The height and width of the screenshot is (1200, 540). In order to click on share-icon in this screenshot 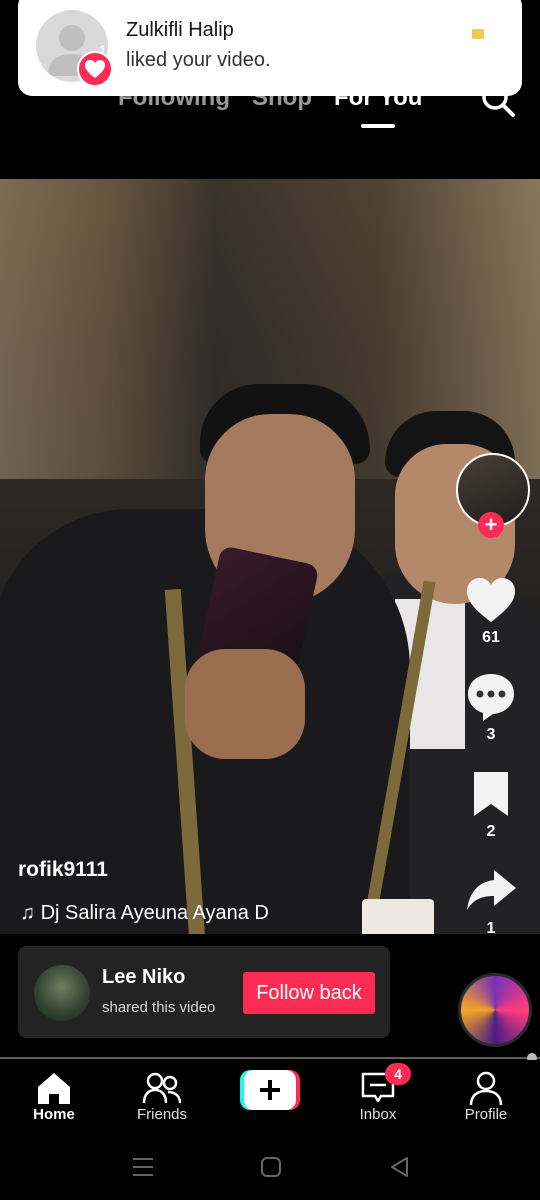, I will do `click(491, 891)`.